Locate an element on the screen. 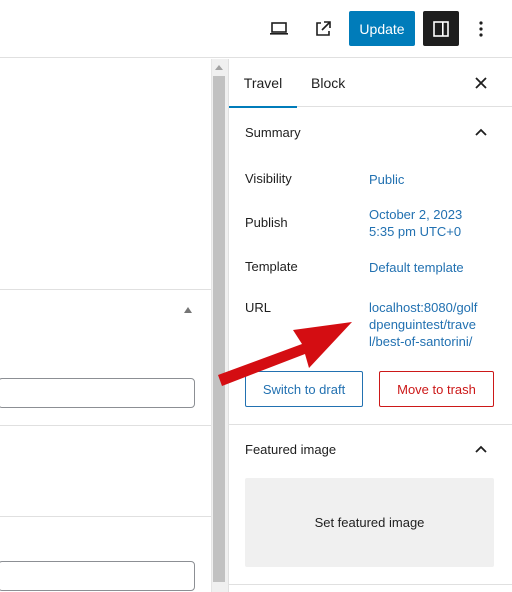 This screenshot has height=592, width=512. scrollbar-thumb is located at coordinates (219, 329).